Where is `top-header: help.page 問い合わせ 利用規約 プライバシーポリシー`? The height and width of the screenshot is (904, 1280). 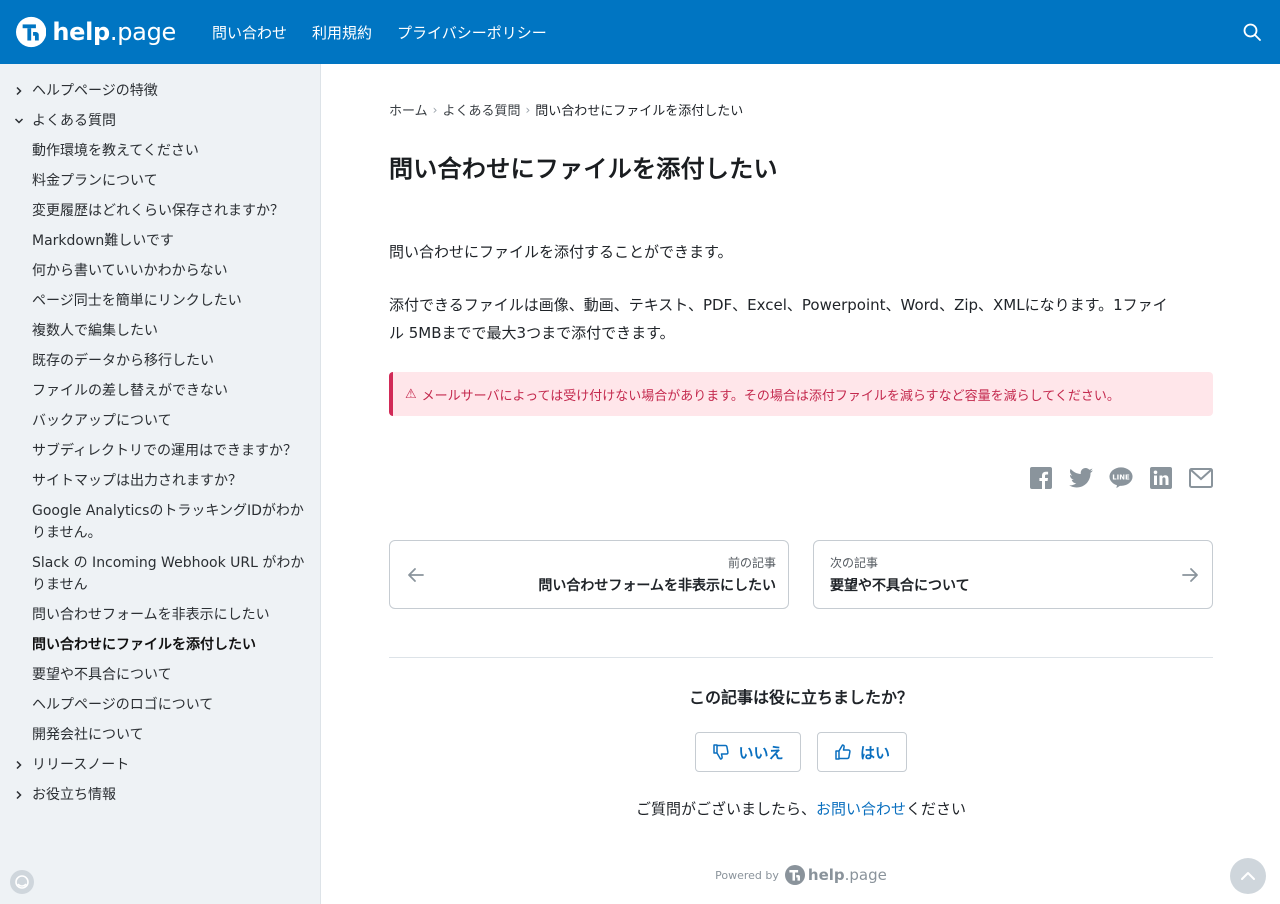 top-header: help.page 問い合わせ 利用規約 プライバシーポリシー is located at coordinates (640, 32).